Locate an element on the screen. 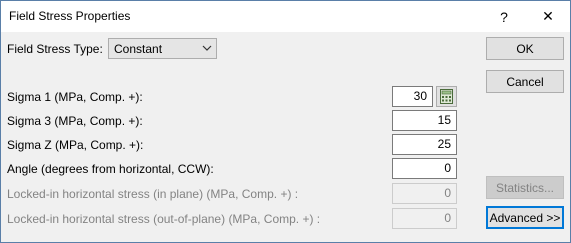  cancel-button: Cancel is located at coordinates (525, 81).